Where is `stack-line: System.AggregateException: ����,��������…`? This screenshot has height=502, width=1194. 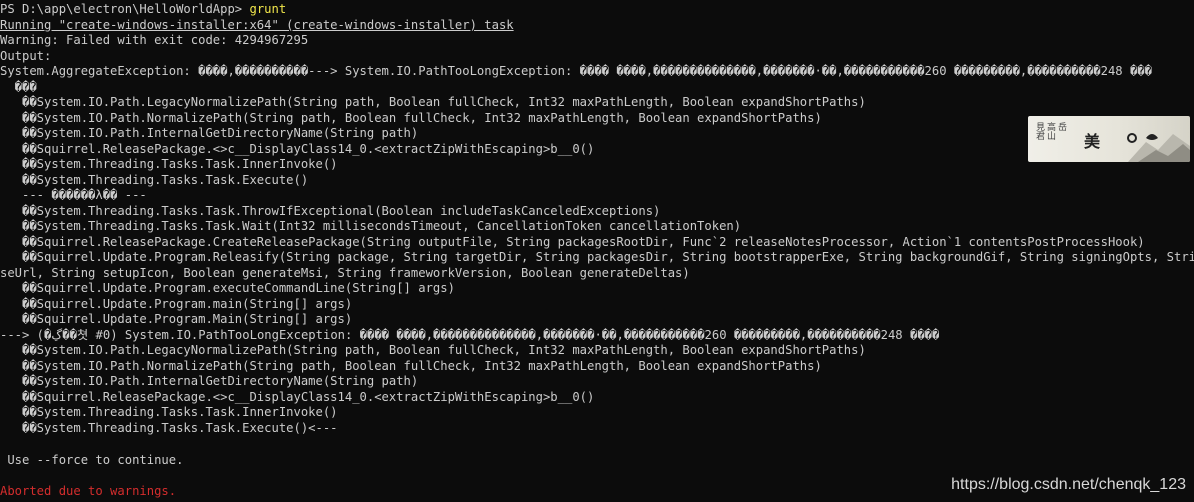 stack-line: System.AggregateException: ����,��������… is located at coordinates (576, 71).